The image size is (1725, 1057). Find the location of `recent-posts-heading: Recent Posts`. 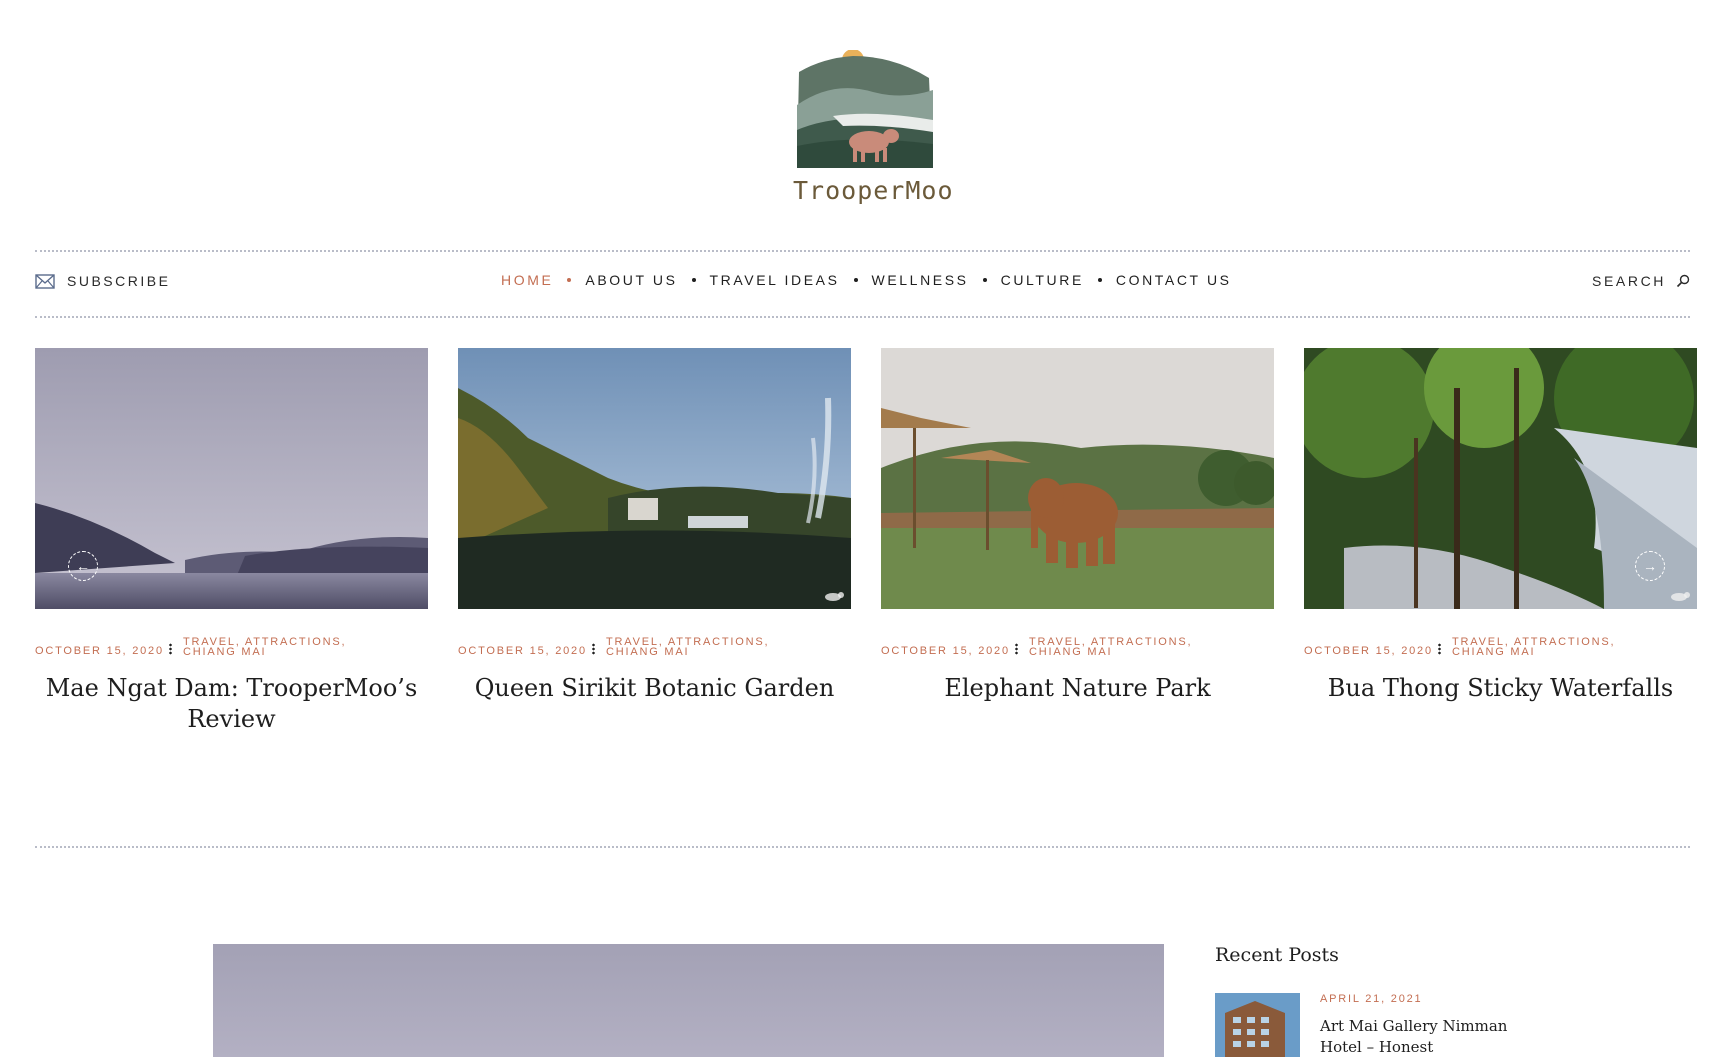

recent-posts-heading: Recent Posts is located at coordinates (1277, 955).